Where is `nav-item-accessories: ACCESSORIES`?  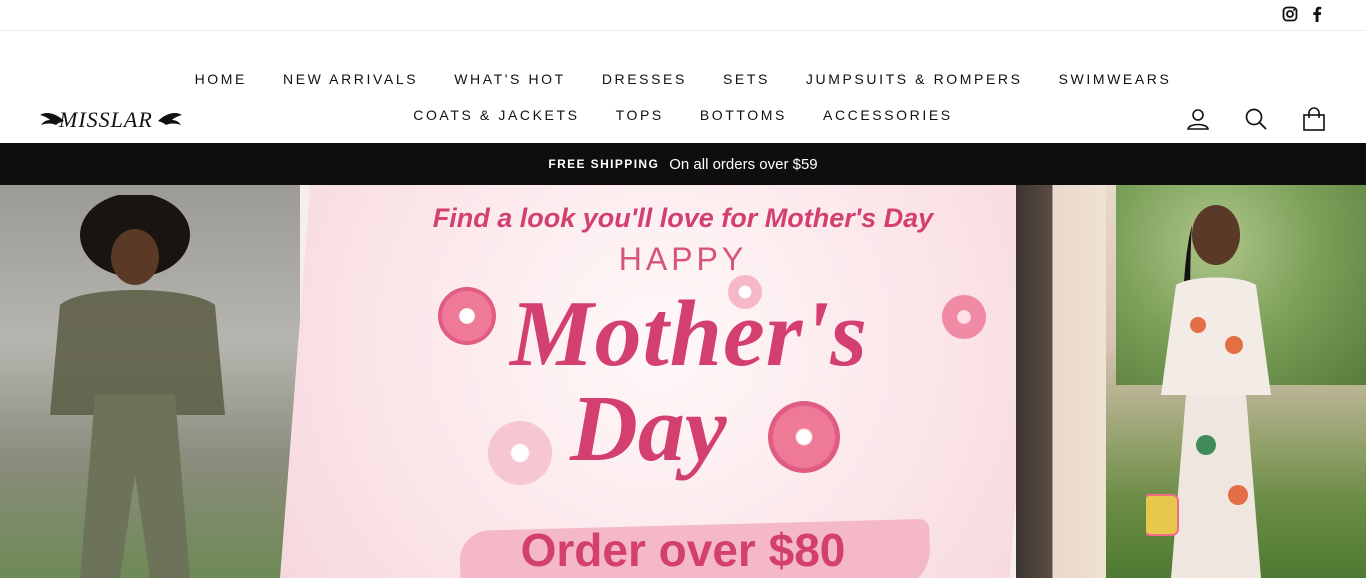
nav-item-accessories: ACCESSORIES is located at coordinates (888, 115).